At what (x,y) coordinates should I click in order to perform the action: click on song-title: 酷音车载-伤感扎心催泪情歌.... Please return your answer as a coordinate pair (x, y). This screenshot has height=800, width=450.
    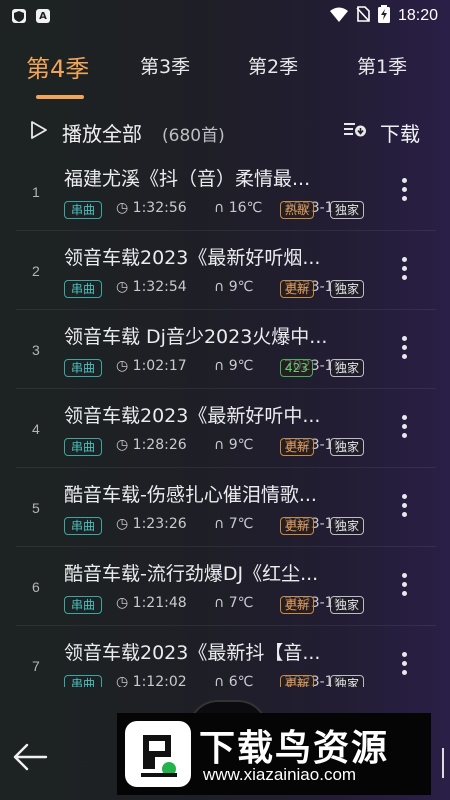
    Looking at the image, I should click on (214, 493).